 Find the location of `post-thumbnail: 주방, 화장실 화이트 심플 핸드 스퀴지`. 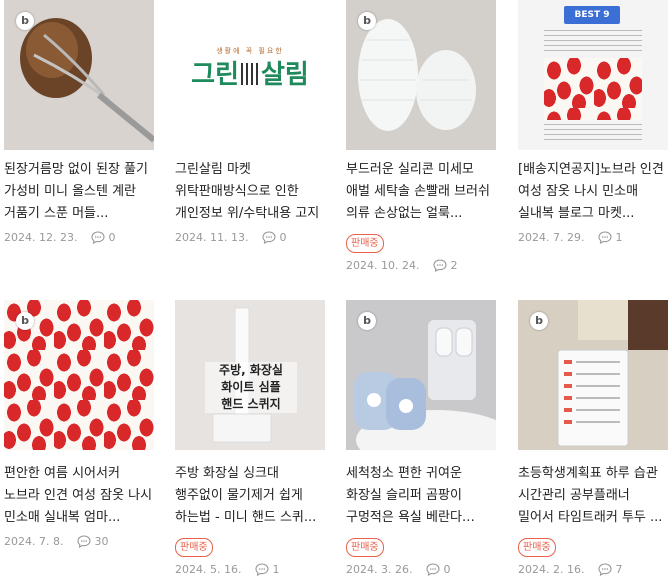

post-thumbnail: 주방, 화장실 화이트 심플 핸드 스퀴지 is located at coordinates (250, 375).